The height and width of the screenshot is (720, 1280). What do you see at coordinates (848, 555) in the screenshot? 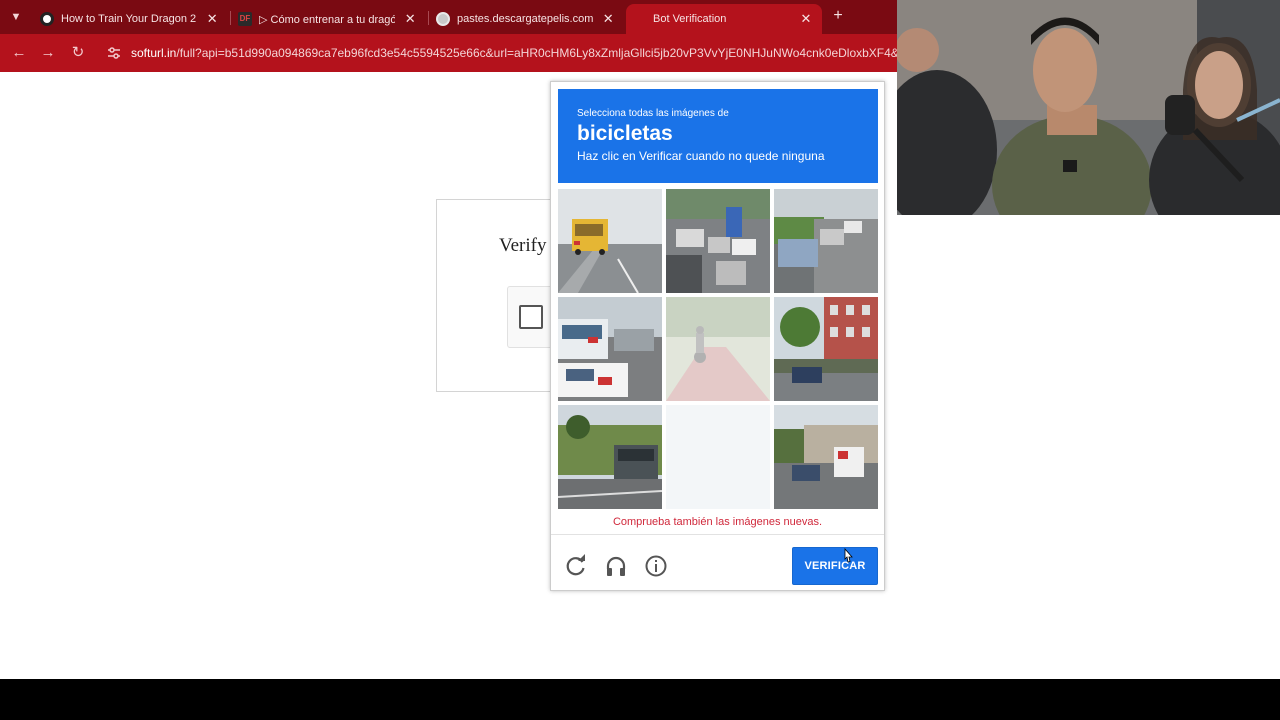
I see `mouse-cursor-icon` at bounding box center [848, 555].